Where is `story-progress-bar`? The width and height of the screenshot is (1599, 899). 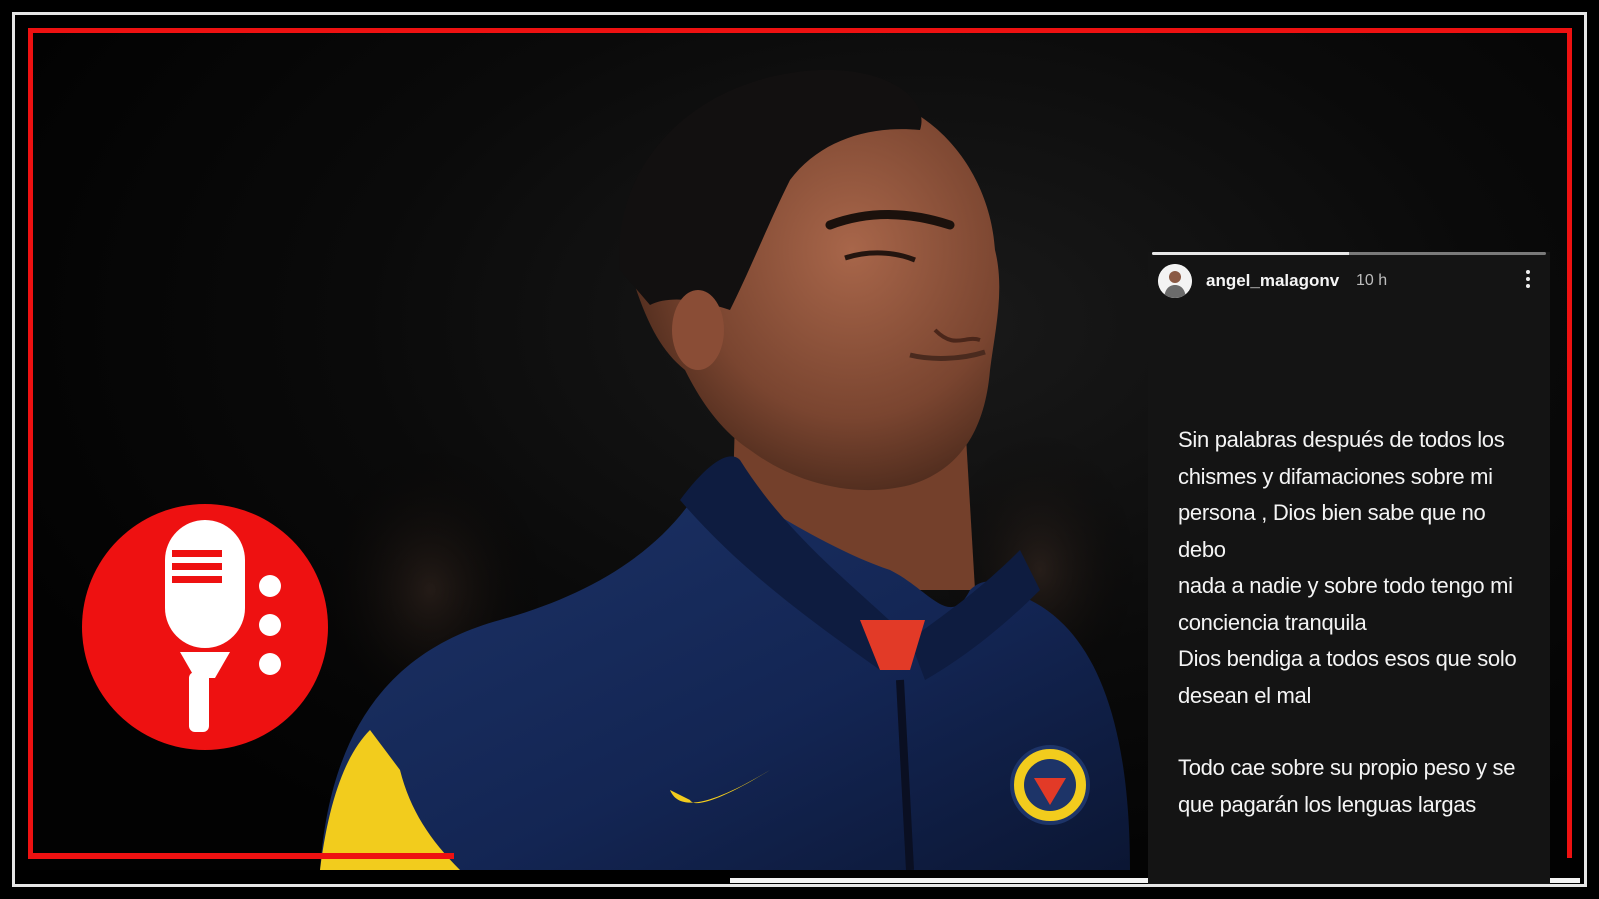
story-progress-bar is located at coordinates (1349, 253).